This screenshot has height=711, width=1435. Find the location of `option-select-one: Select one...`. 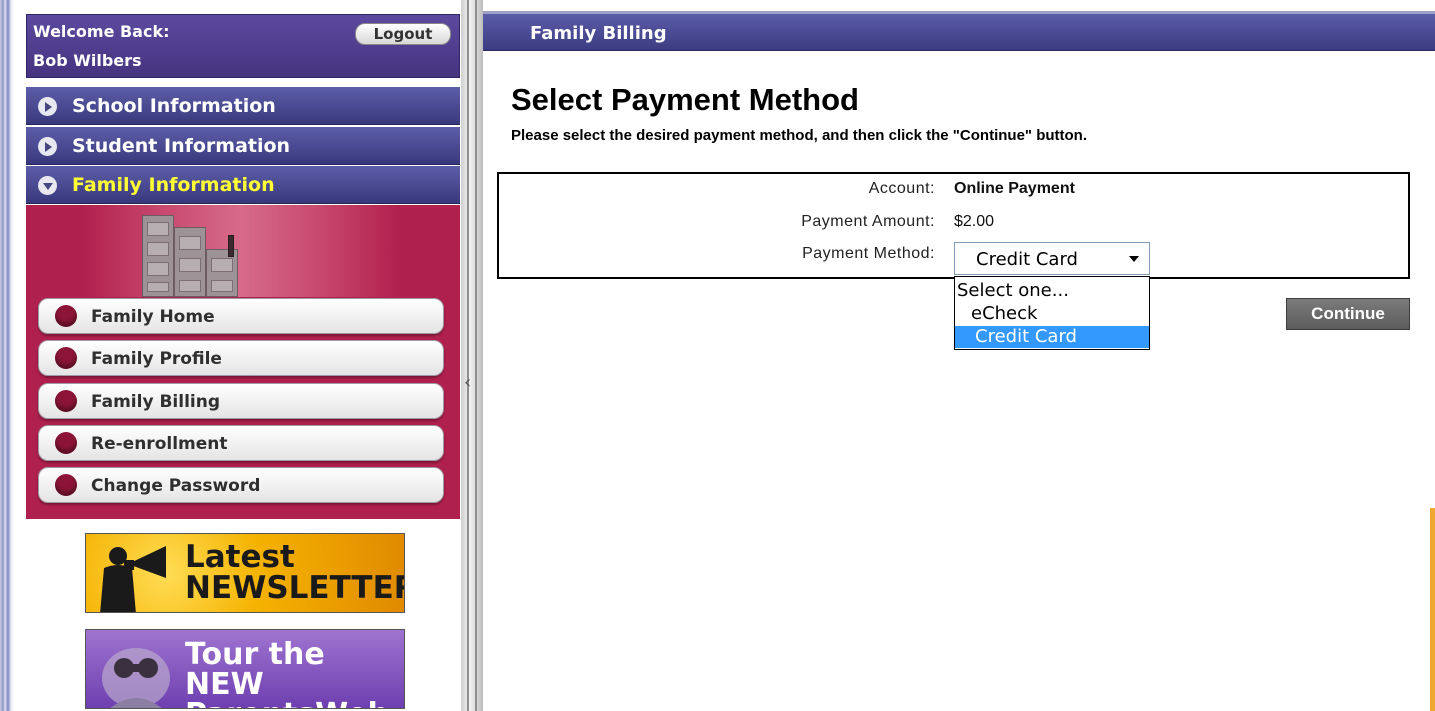

option-select-one: Select one... is located at coordinates (1052, 291).